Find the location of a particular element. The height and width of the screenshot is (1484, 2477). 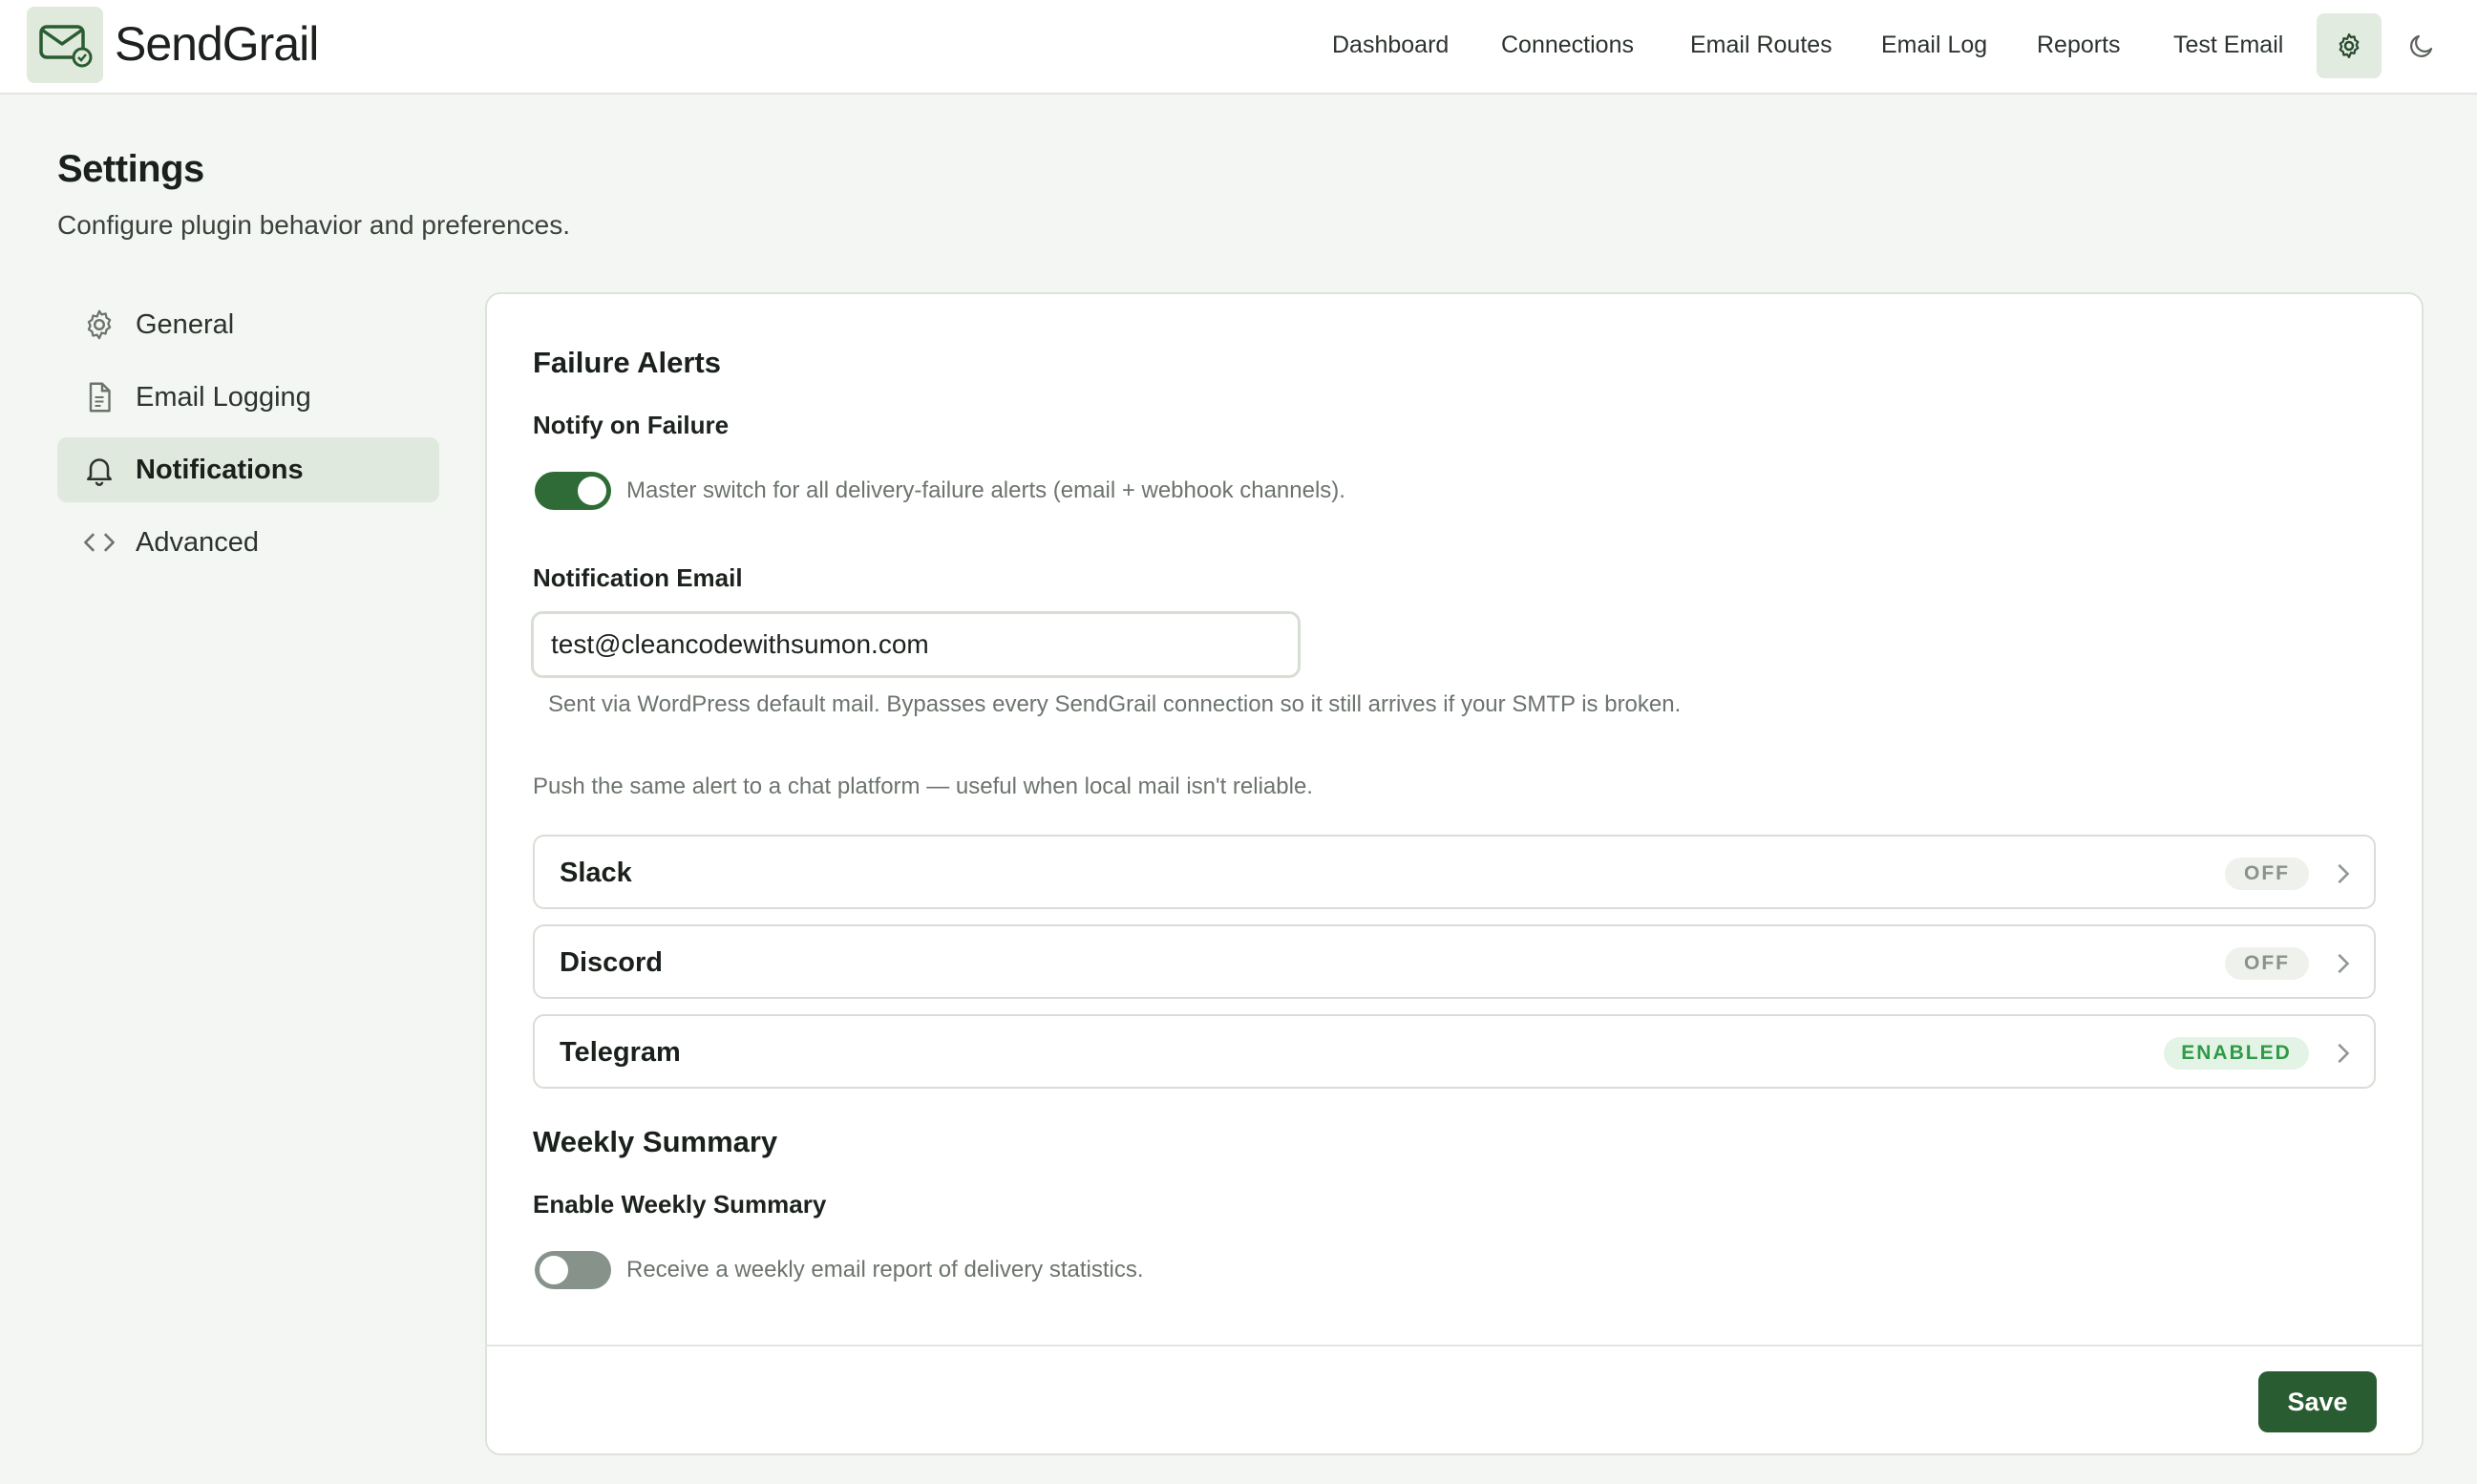

nav-dashboard: Dashboard is located at coordinates (1390, 45).